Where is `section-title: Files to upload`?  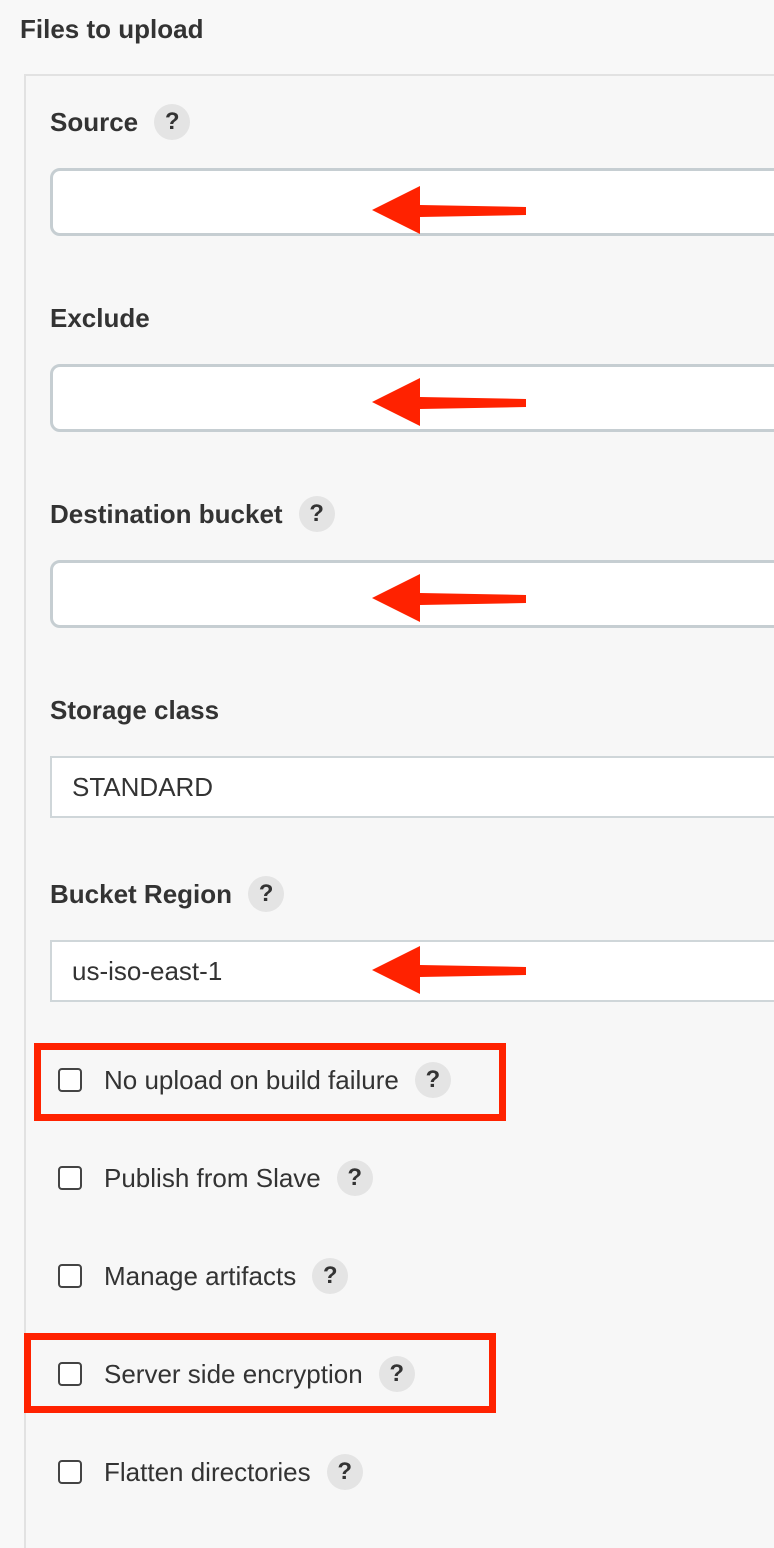
section-title: Files to upload is located at coordinates (112, 29).